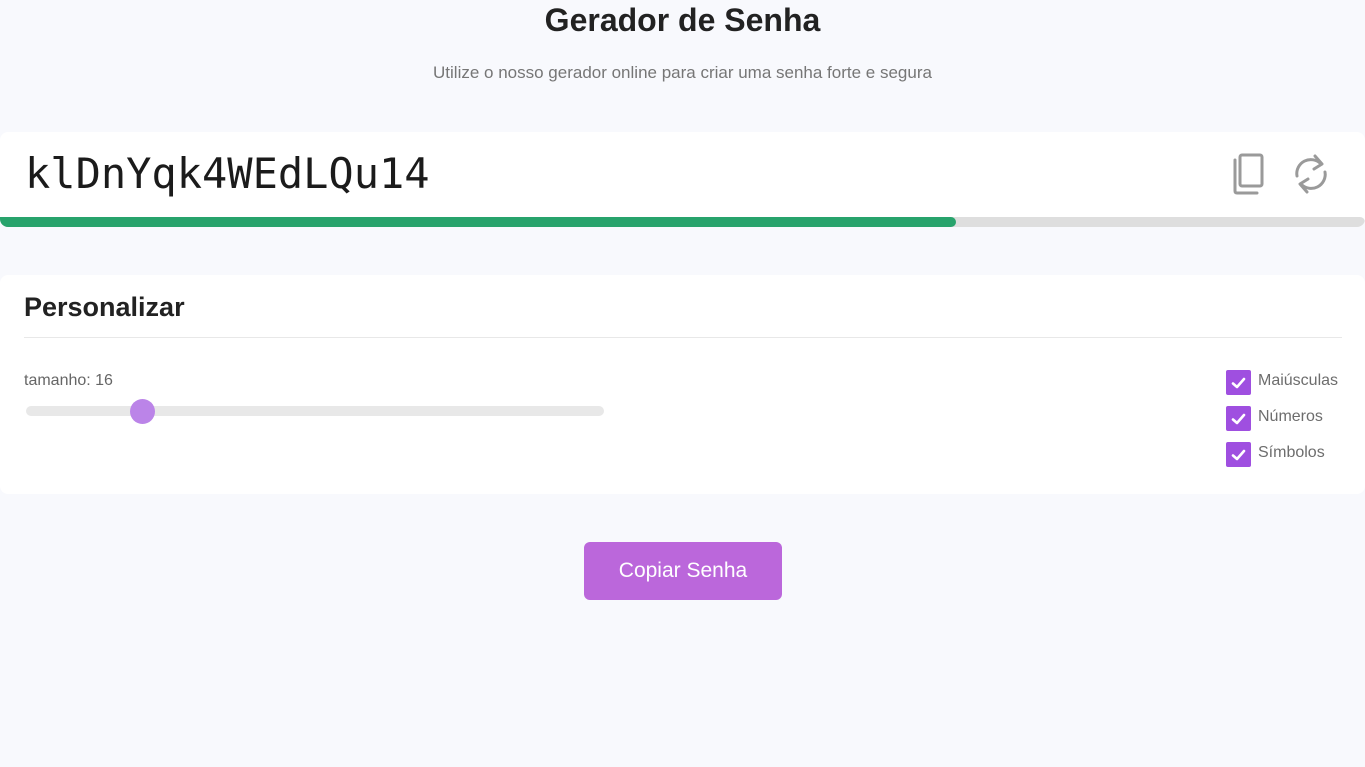 This screenshot has height=767, width=1365. Describe the element at coordinates (227, 173) in the screenshot. I see `password-display: klDnYqk4WEdLQu14` at that location.